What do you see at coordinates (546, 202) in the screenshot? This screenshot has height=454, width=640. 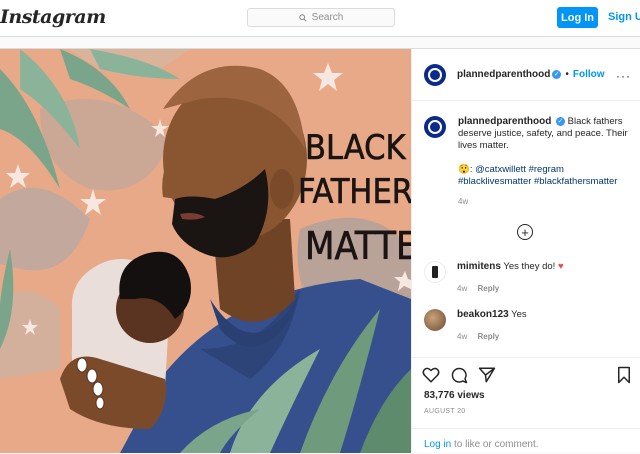 I see `caption-time: 4w` at bounding box center [546, 202].